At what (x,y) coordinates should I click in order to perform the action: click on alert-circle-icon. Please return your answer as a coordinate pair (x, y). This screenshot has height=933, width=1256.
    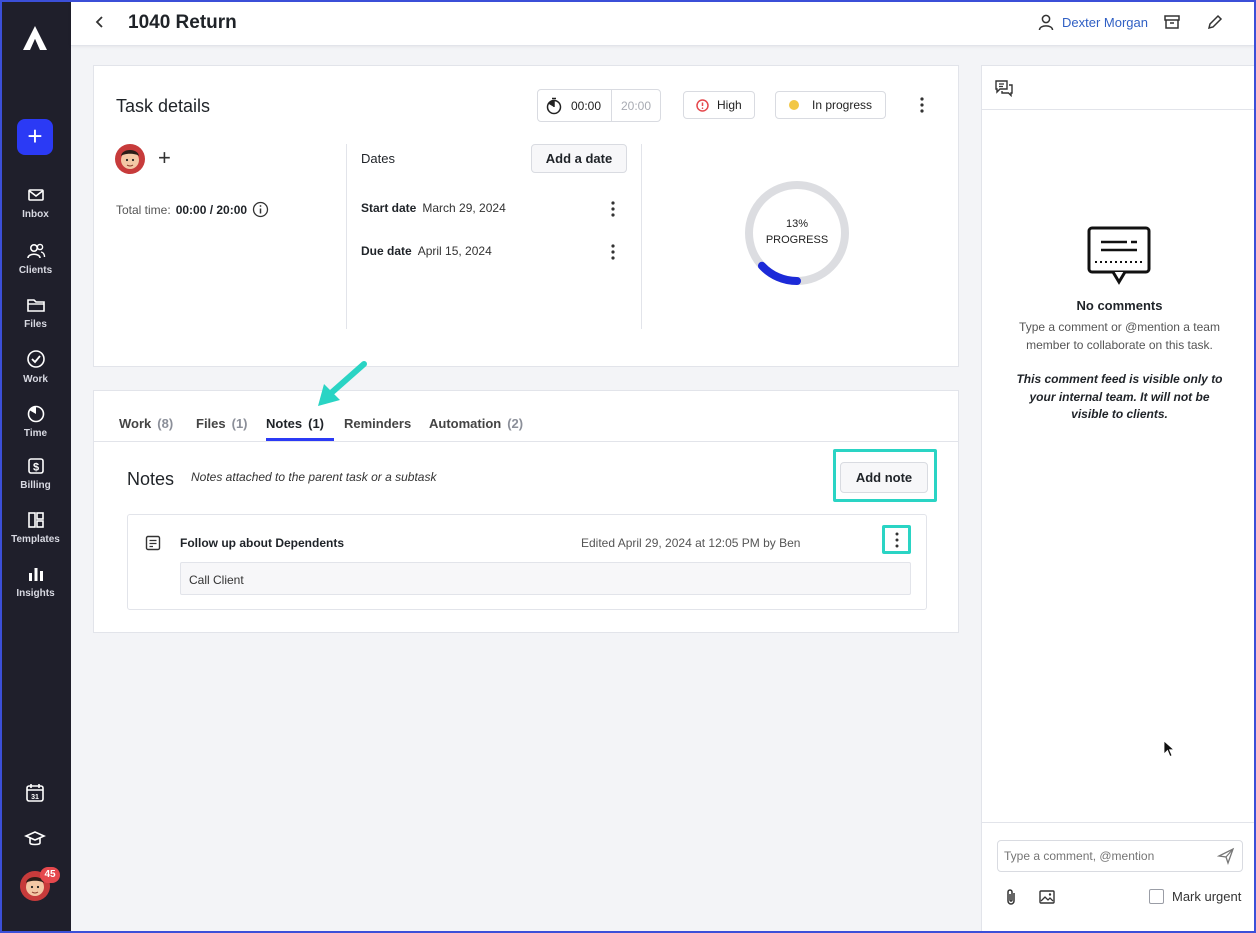
    Looking at the image, I should click on (702, 105).